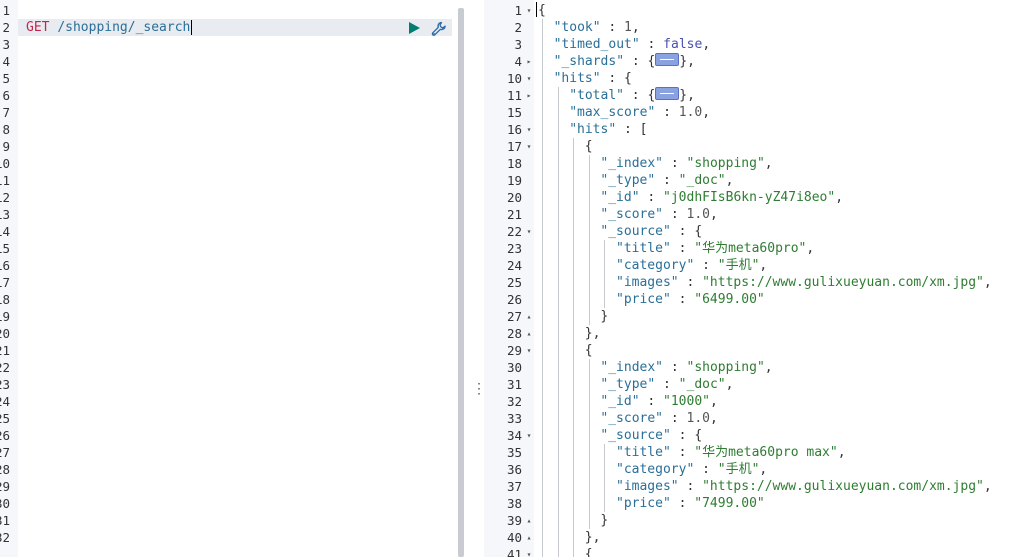 The width and height of the screenshot is (1033, 557). I want to click on json-token: "max_score", so click(612, 112).